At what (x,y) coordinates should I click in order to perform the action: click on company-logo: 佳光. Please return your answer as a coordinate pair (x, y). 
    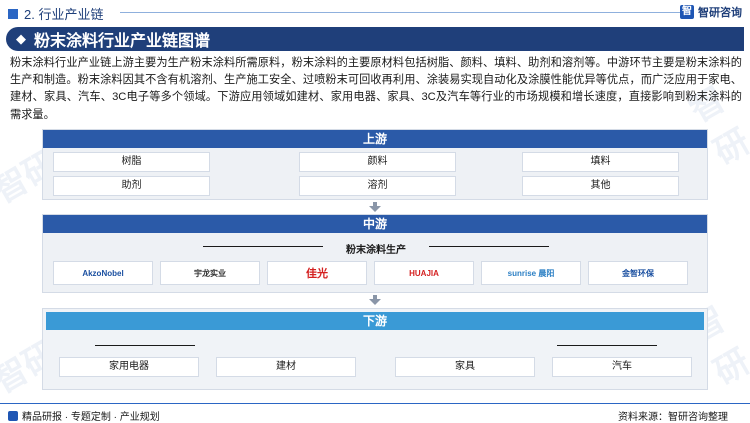
    Looking at the image, I should click on (317, 273).